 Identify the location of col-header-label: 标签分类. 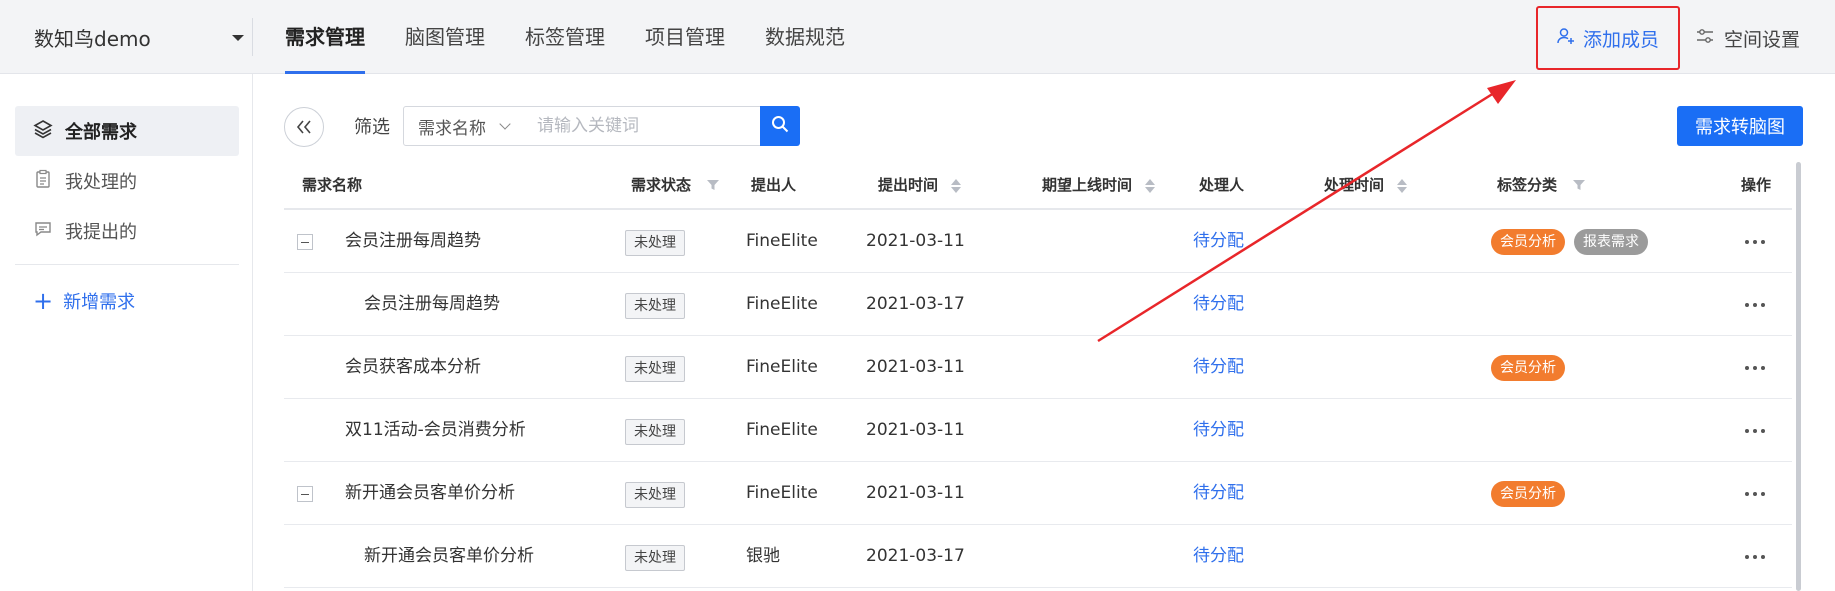
(1527, 185).